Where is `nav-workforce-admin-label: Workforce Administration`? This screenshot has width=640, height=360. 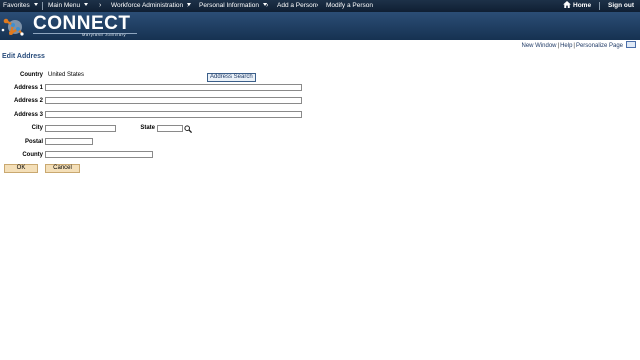
nav-workforce-admin-label: Workforce Administration is located at coordinates (147, 5).